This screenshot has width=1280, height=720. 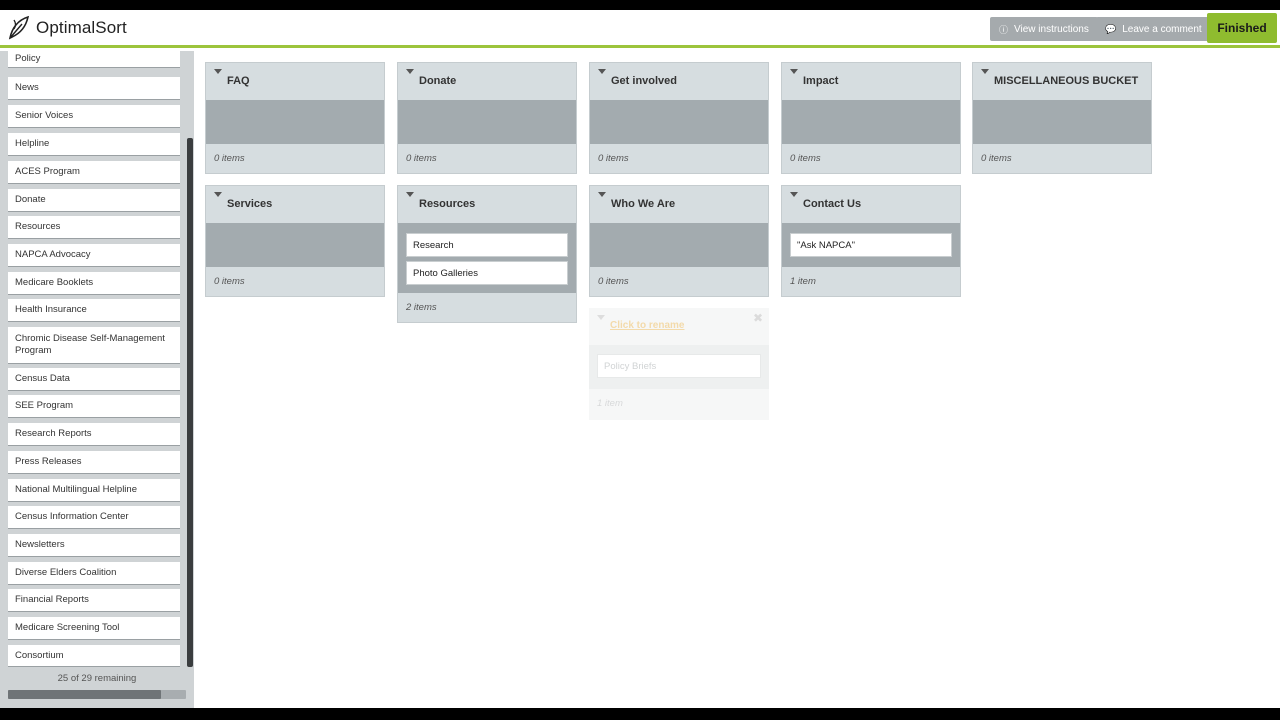 I want to click on group-header: MISCELLANEOUS BUCKET, so click(x=1062, y=81).